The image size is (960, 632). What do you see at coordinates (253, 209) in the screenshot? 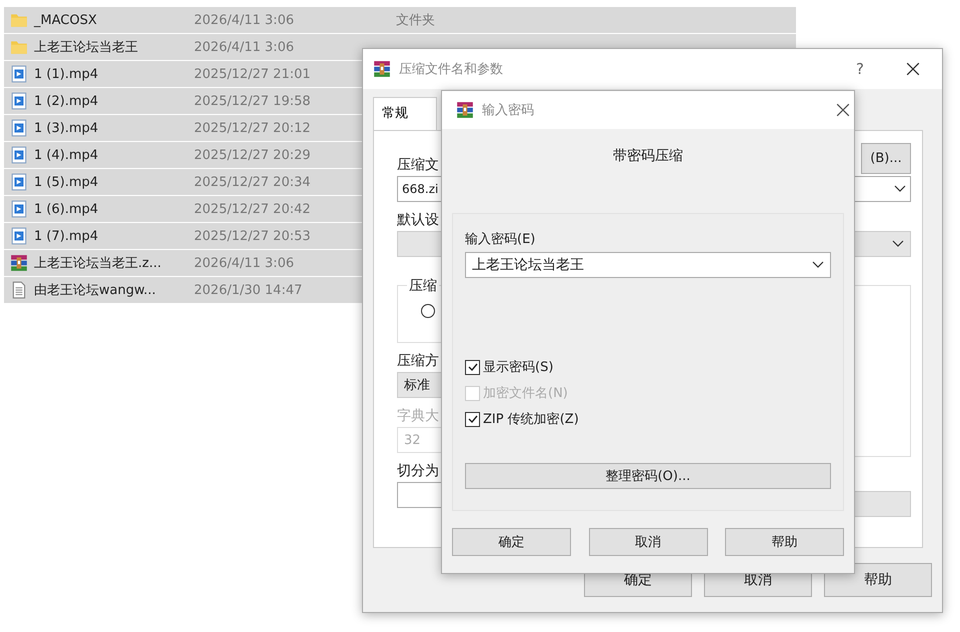
I see `file-date: 2025/12/27 20:42` at bounding box center [253, 209].